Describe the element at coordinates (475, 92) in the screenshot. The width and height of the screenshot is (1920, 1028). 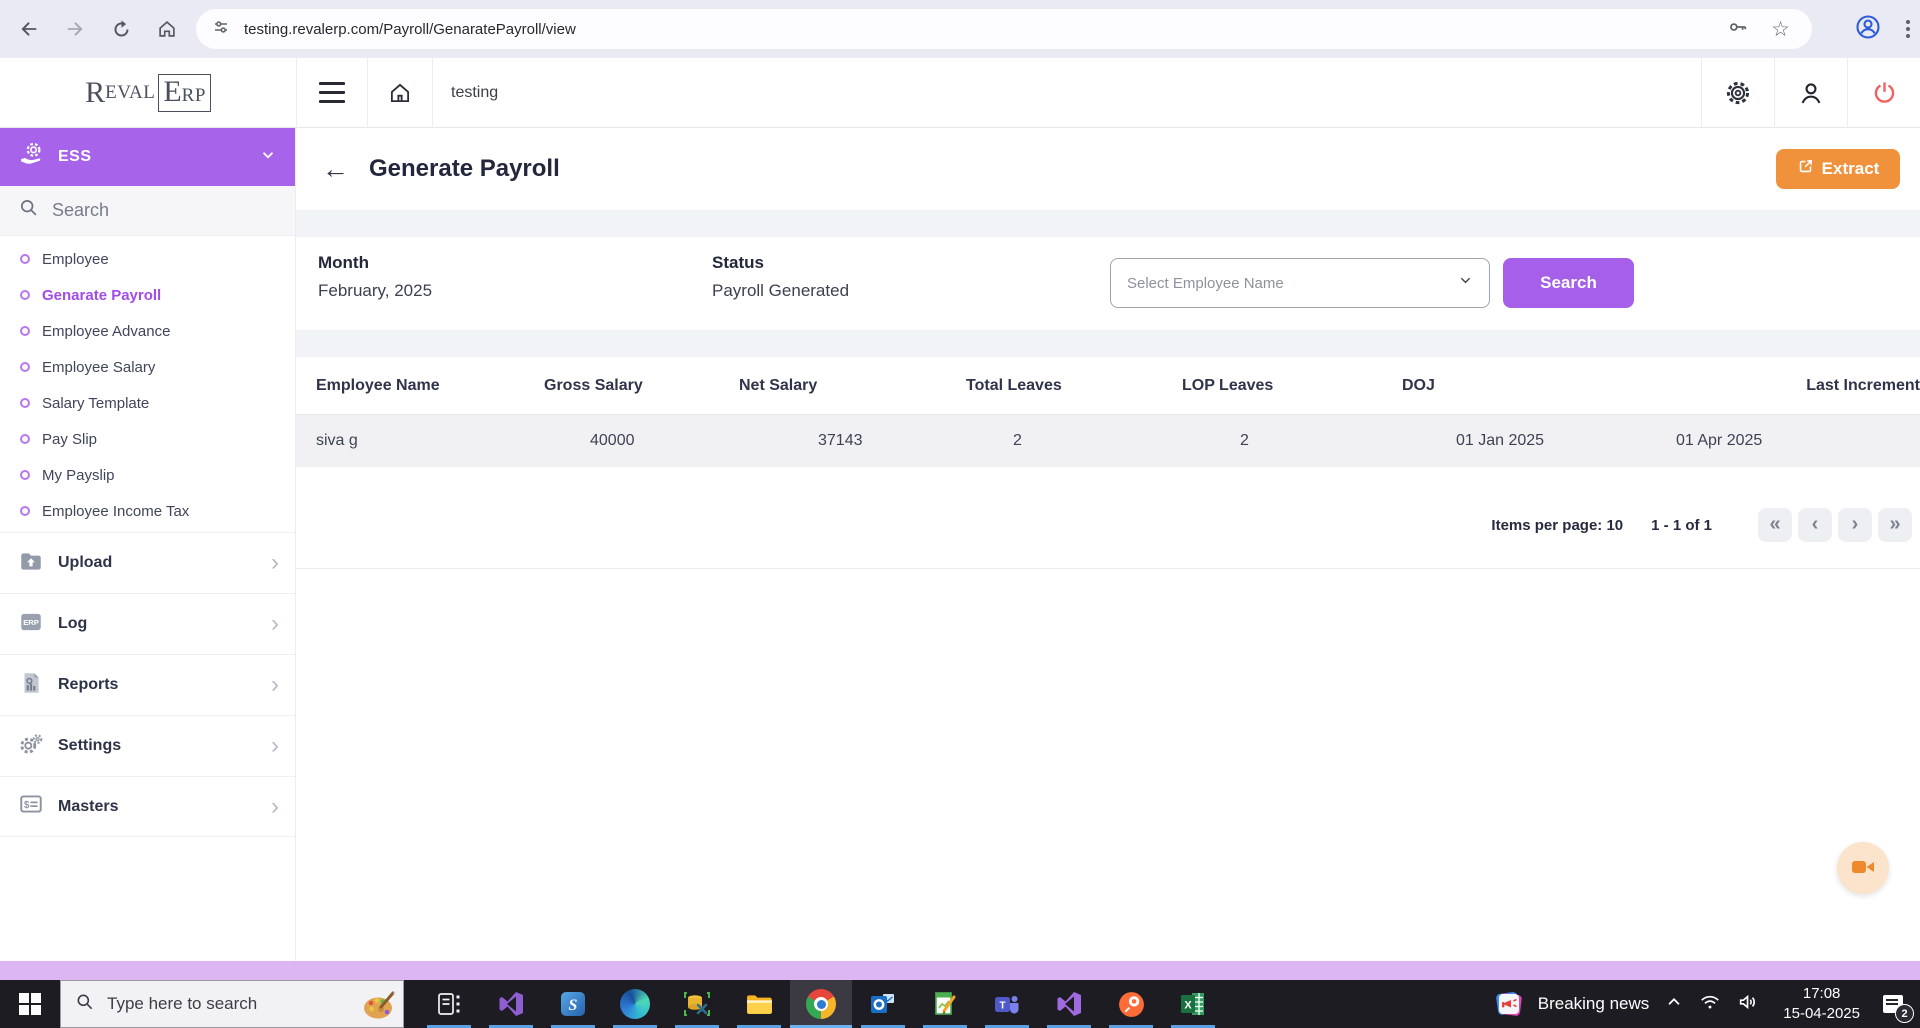
I see `workspace-name: testing` at that location.